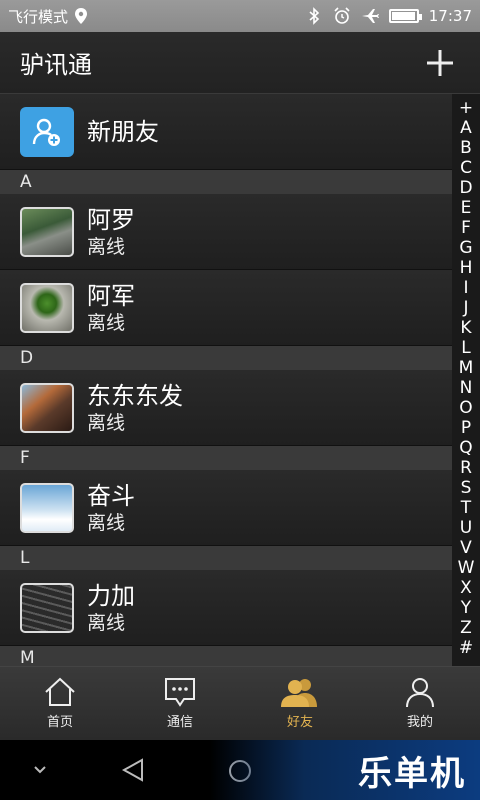 This screenshot has width=480, height=800. I want to click on section-header-d: D, so click(226, 358).